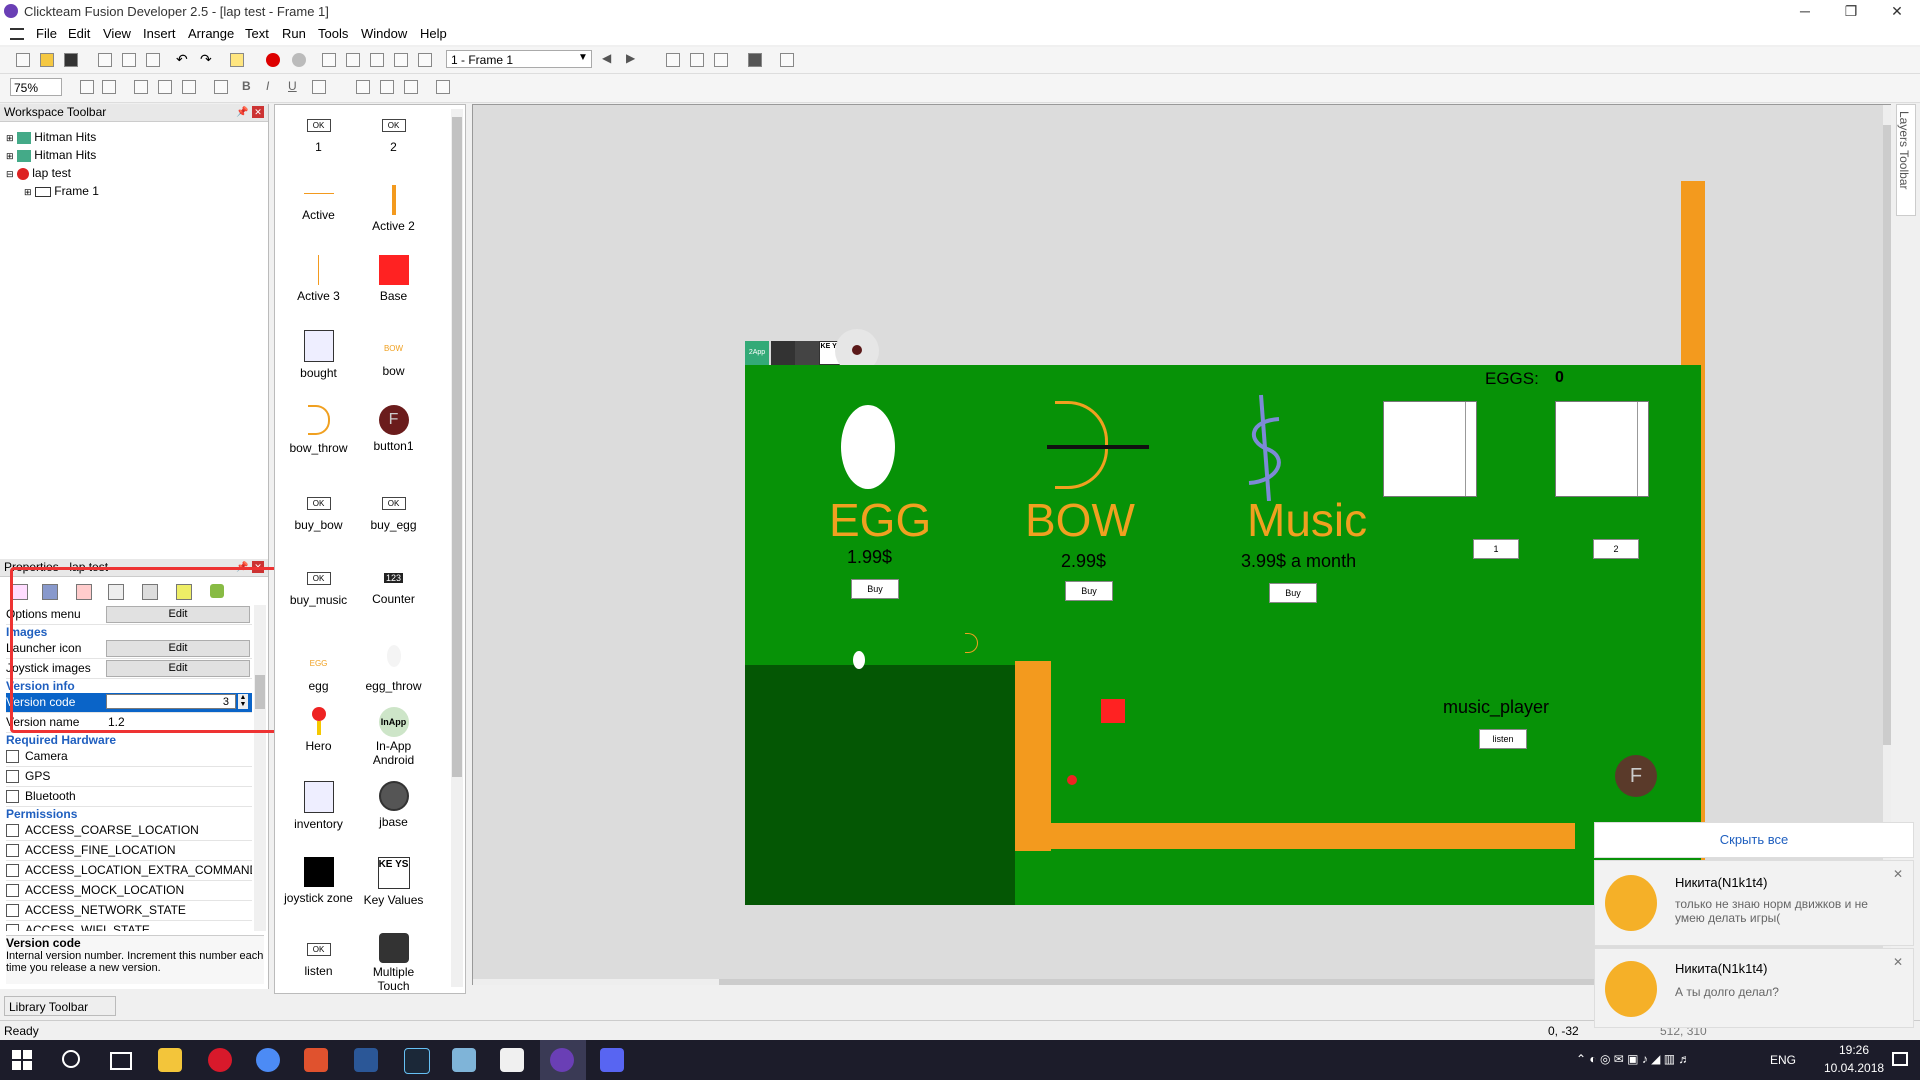 The width and height of the screenshot is (1920, 1080). I want to click on object-joystick-zone: joystick zone, so click(318, 881).